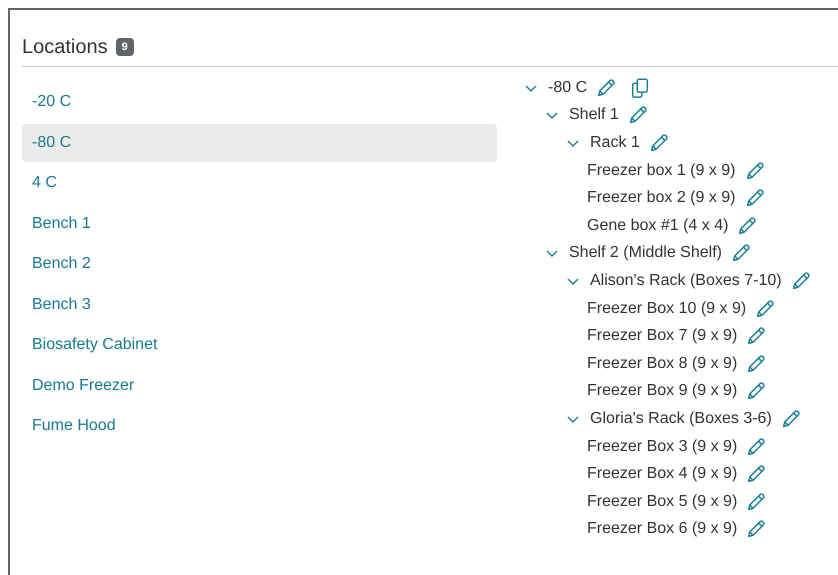 The width and height of the screenshot is (838, 575). I want to click on tree-item-label: Gene box #1 (4 x 4), so click(657, 226).